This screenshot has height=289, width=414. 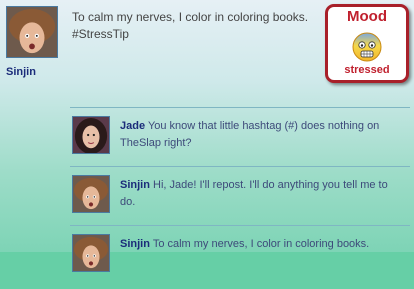 I want to click on status-hashtag: #StressTip, so click(x=100, y=34).